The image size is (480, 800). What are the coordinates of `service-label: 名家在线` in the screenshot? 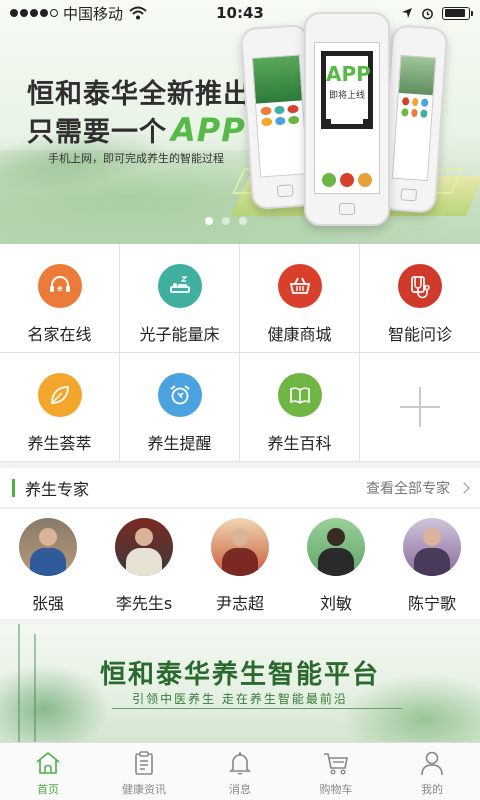 It's located at (59, 334).